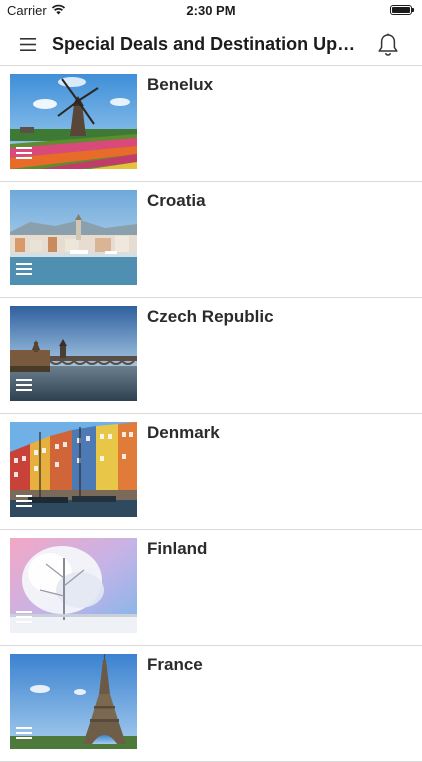 The width and height of the screenshot is (422, 762). Describe the element at coordinates (402, 10) in the screenshot. I see `battery-icon` at that location.